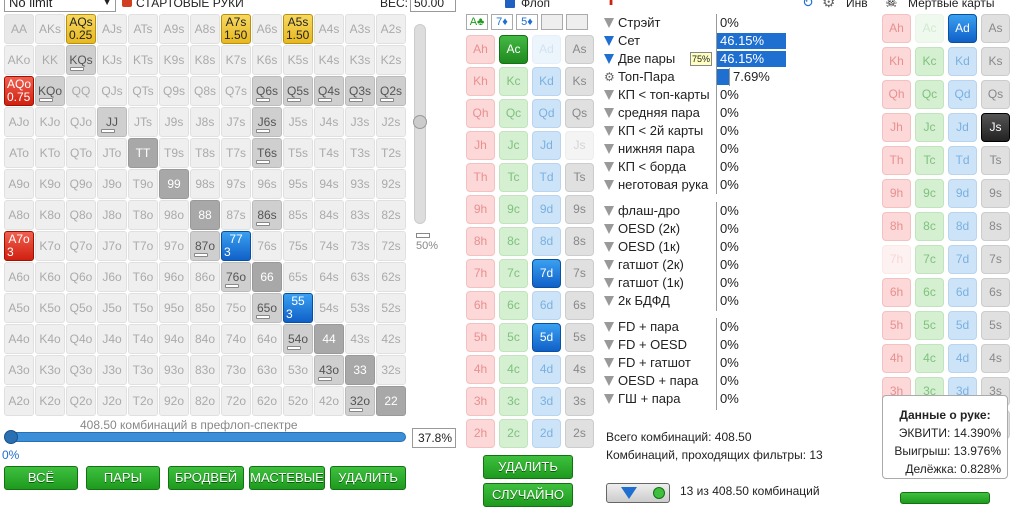  What do you see at coordinates (329, 91) in the screenshot?
I see `hand-cell-Q4s: Q4s` at bounding box center [329, 91].